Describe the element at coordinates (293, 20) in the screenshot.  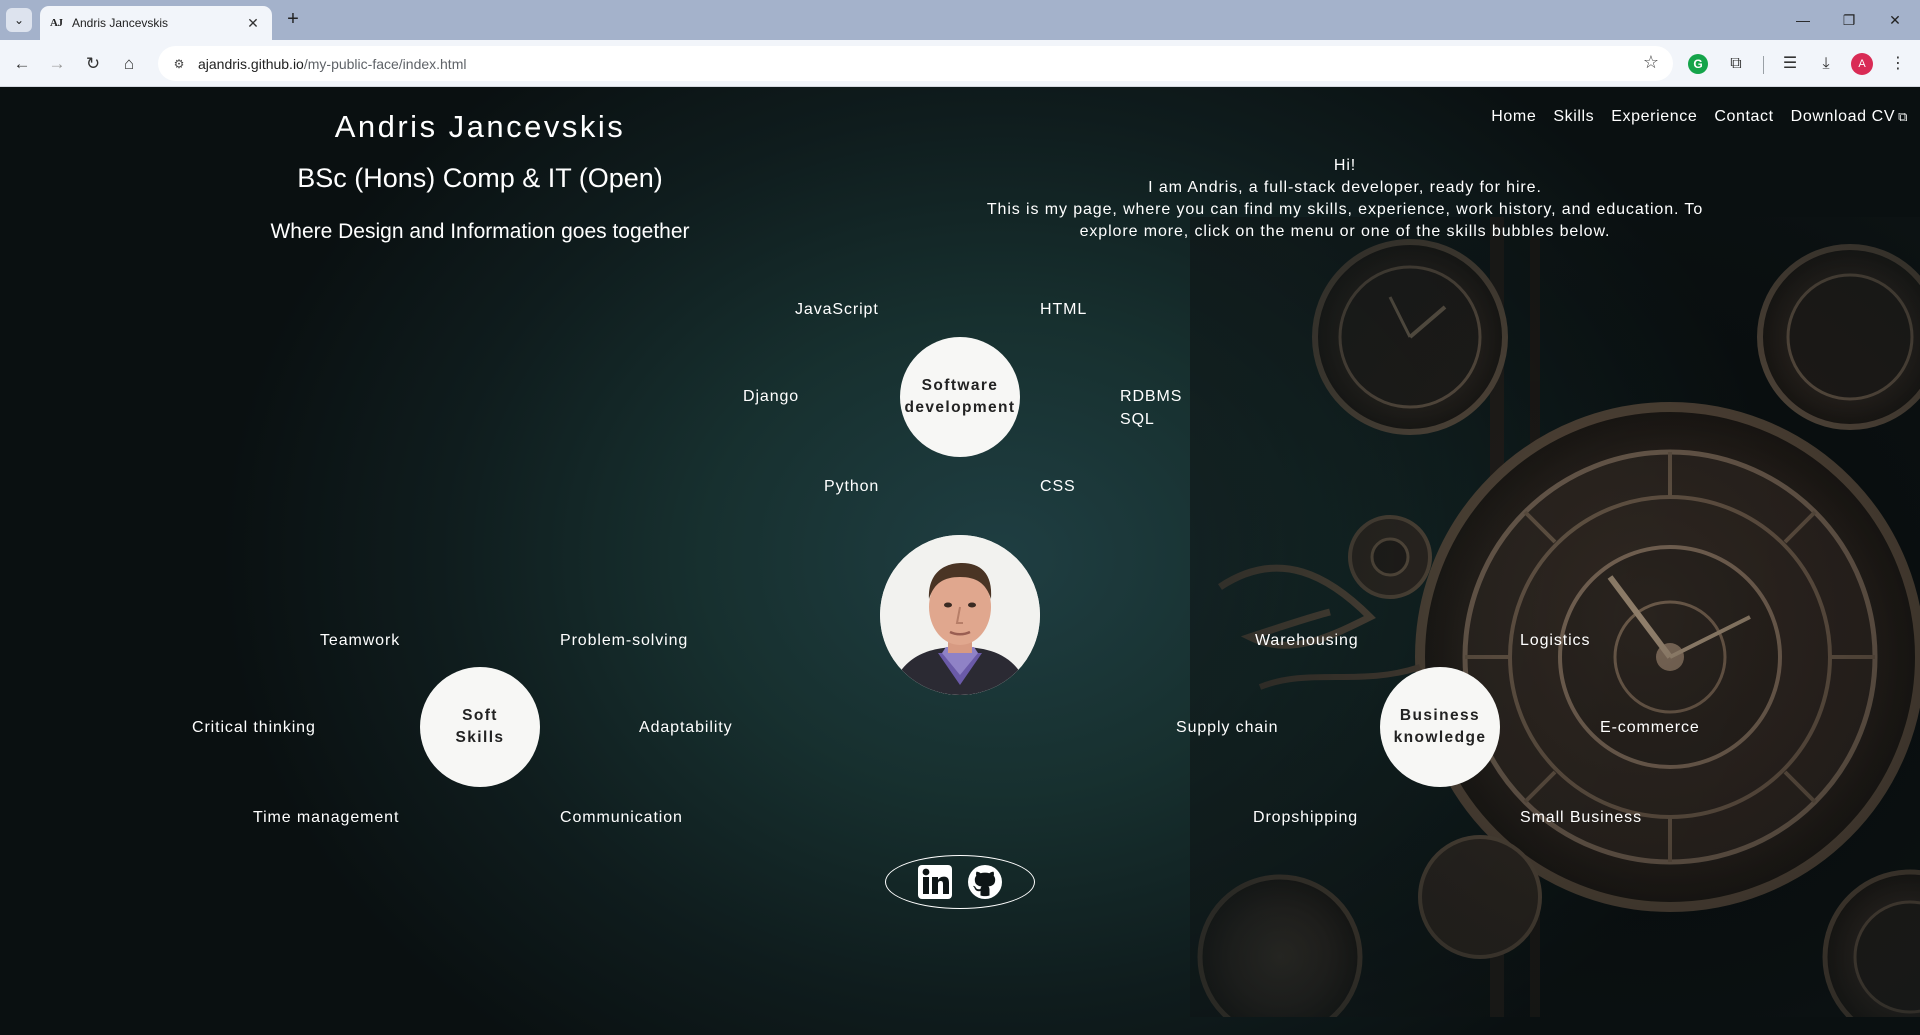
I see `new-tab-button: +` at that location.